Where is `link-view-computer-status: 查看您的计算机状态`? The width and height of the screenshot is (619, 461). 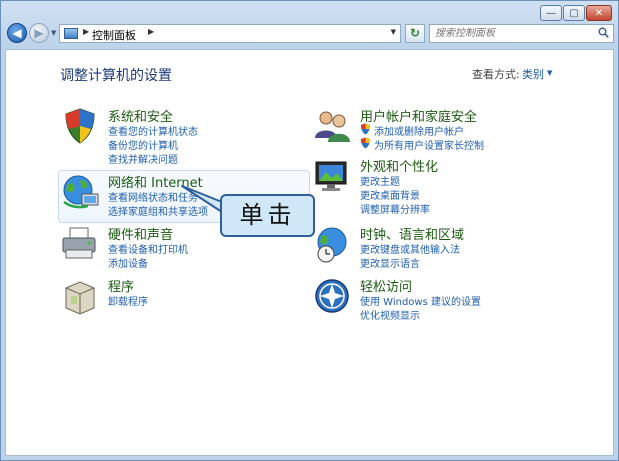
link-view-computer-status: 查看您的计算机状态 is located at coordinates (153, 130).